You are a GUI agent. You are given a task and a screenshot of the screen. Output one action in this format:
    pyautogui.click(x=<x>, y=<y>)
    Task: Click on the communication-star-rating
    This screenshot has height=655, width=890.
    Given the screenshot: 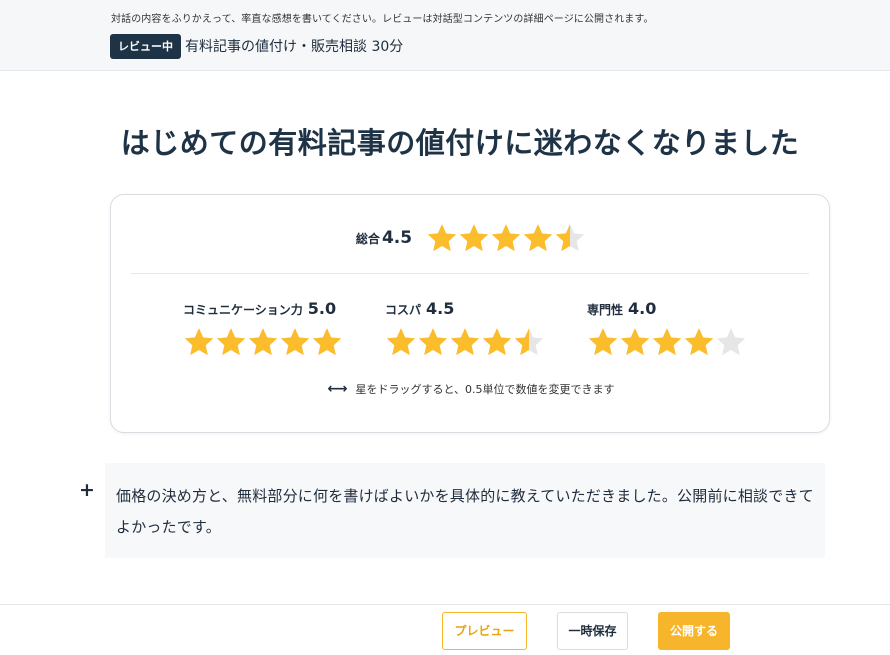 What is the action you would take?
    pyautogui.click(x=263, y=342)
    